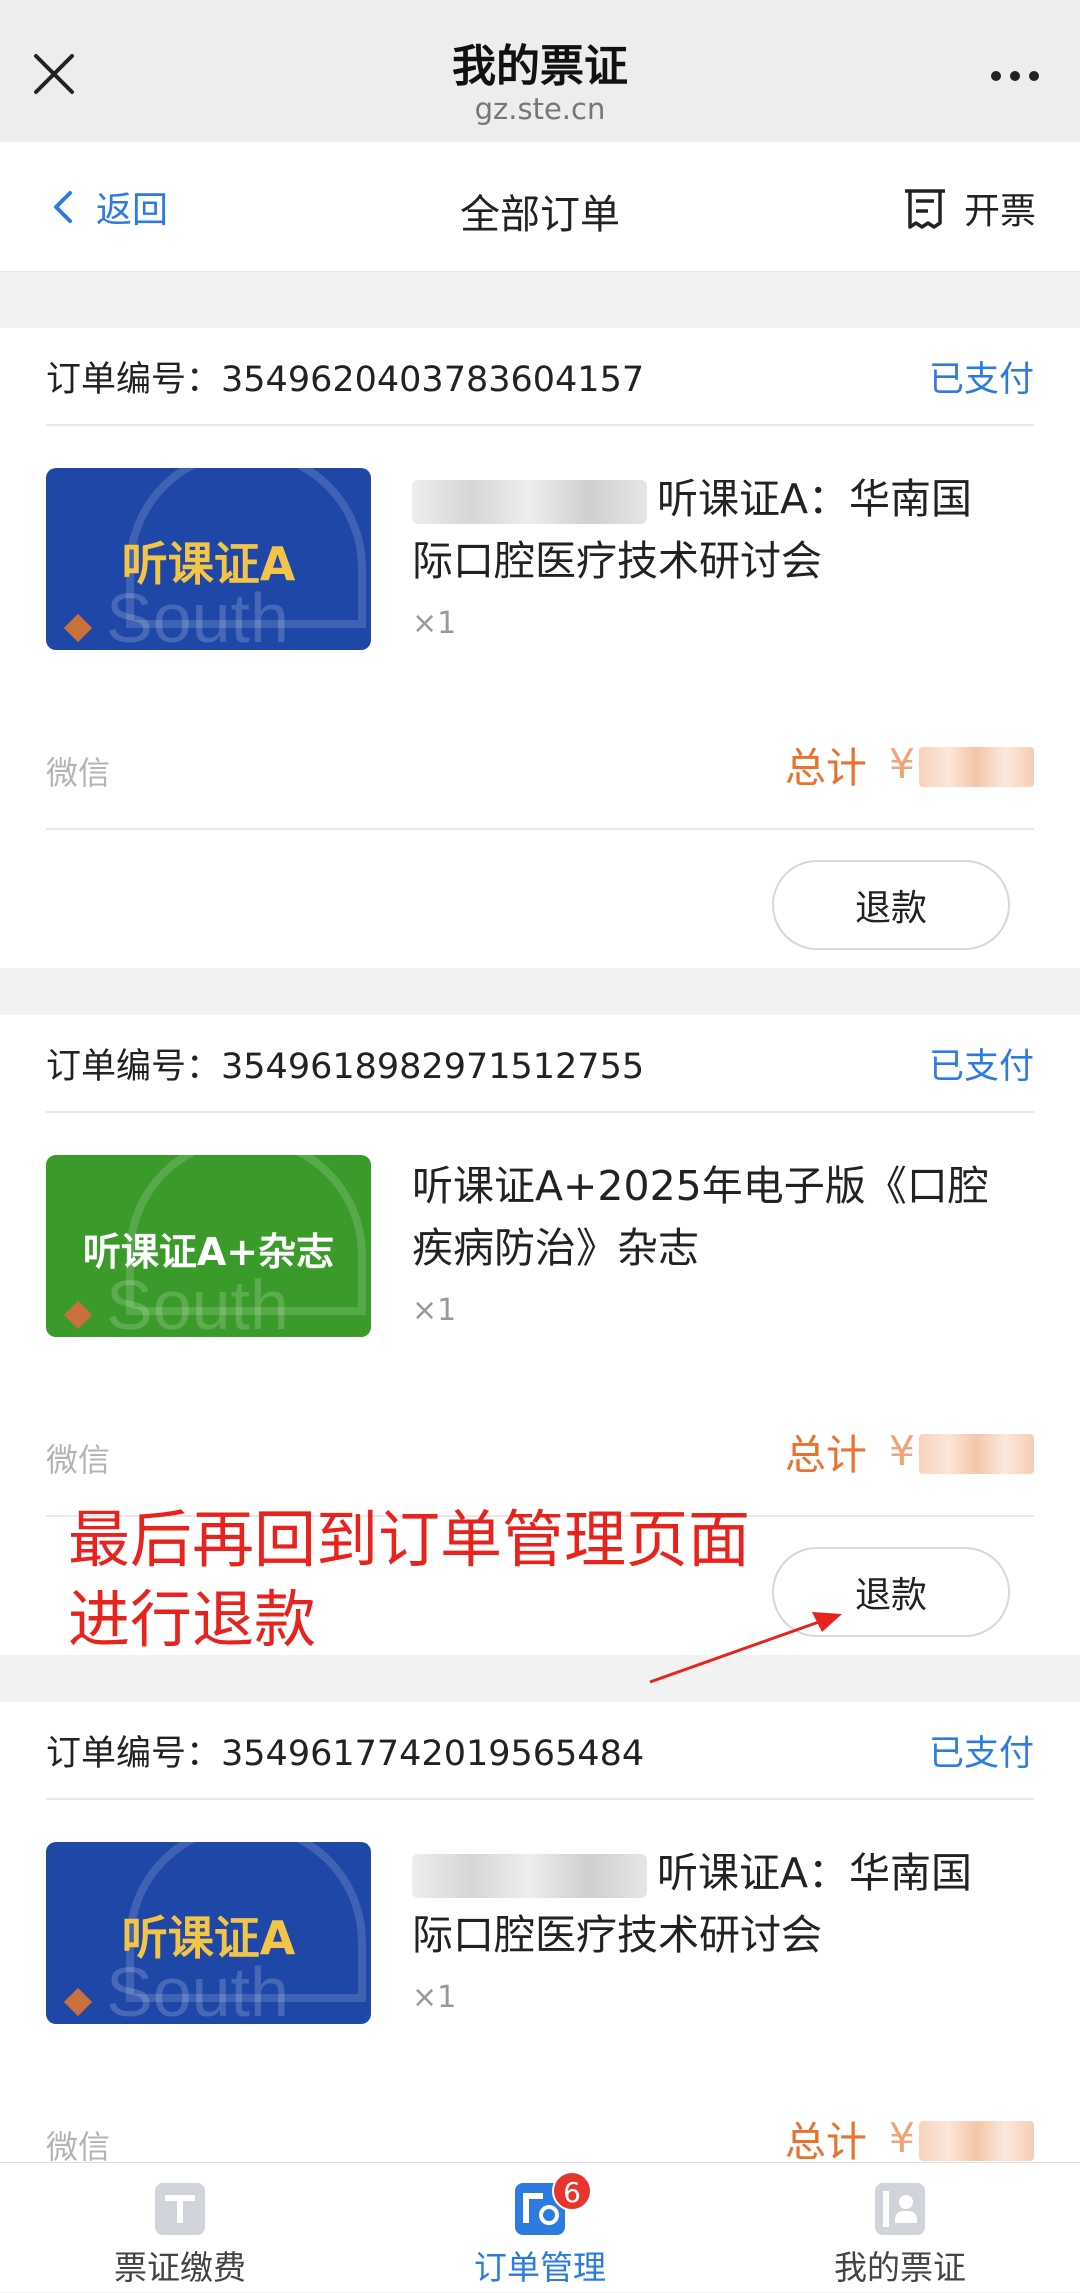  I want to click on invoice-button: 开票, so click(969, 208).